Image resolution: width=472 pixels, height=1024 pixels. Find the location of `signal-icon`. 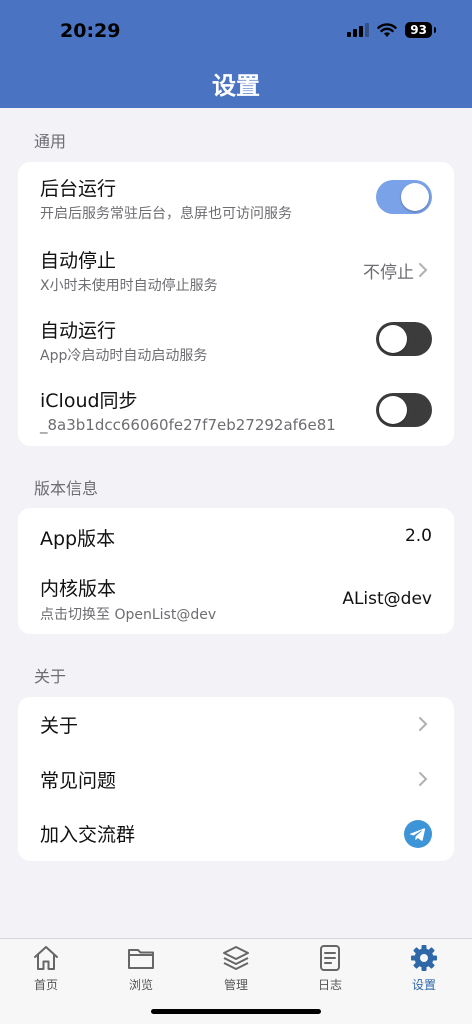

signal-icon is located at coordinates (358, 30).